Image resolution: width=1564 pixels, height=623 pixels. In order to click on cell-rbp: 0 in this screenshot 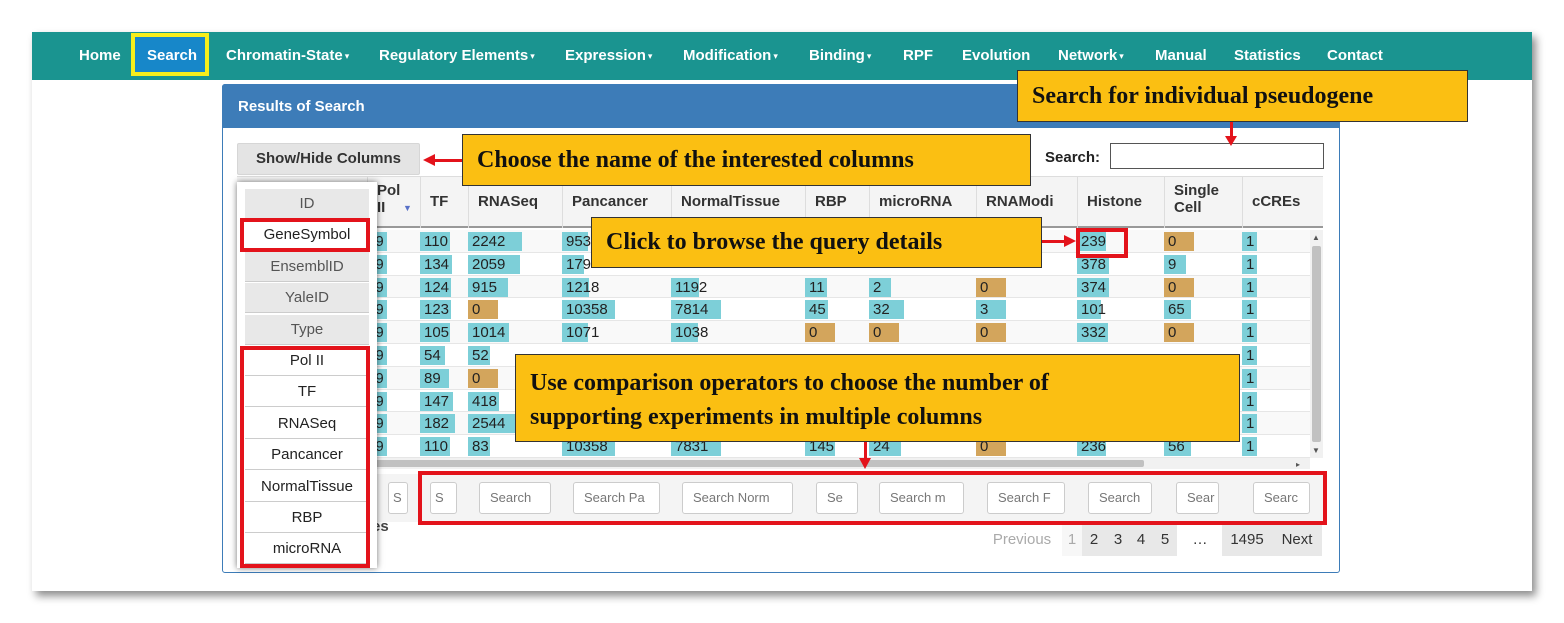, I will do `click(837, 332)`.